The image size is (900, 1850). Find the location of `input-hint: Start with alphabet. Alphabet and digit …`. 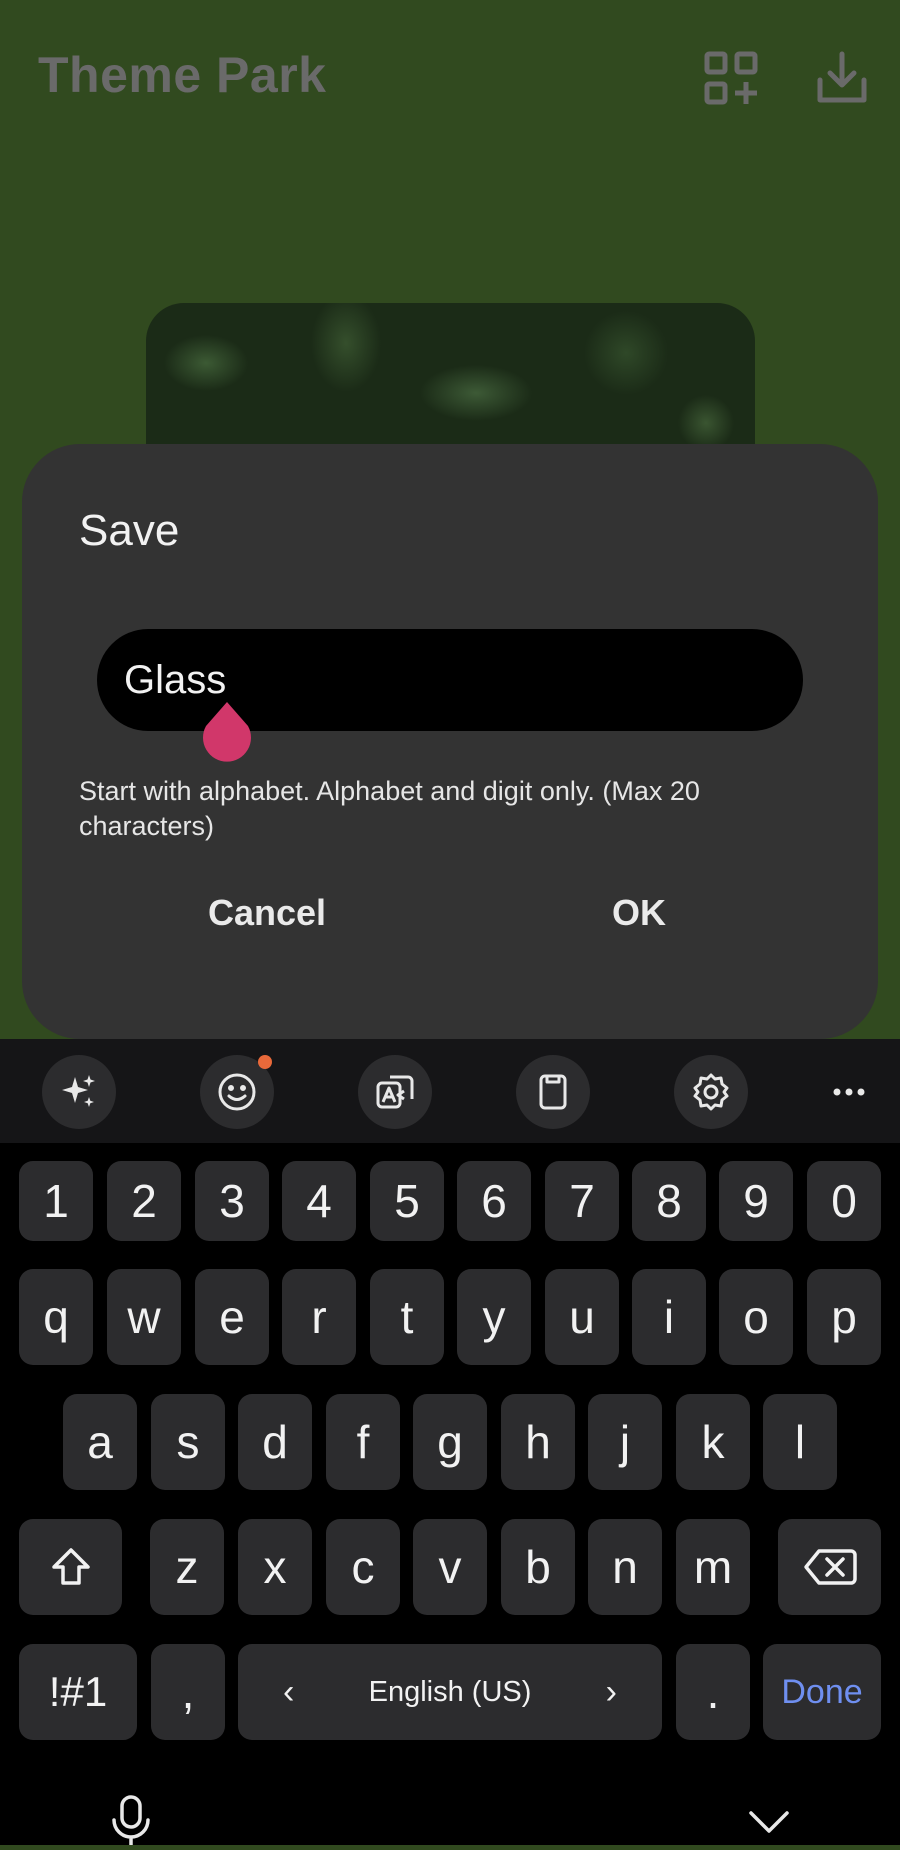

input-hint: Start with alphabet. Alphabet and digit … is located at coordinates (389, 808).